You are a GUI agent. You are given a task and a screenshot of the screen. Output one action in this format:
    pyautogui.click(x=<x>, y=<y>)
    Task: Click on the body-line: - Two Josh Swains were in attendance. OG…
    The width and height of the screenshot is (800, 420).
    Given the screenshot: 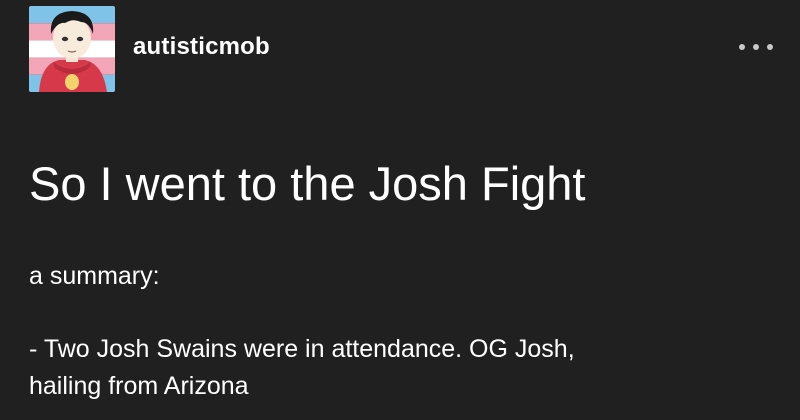 What is the action you would take?
    pyautogui.click(x=302, y=349)
    